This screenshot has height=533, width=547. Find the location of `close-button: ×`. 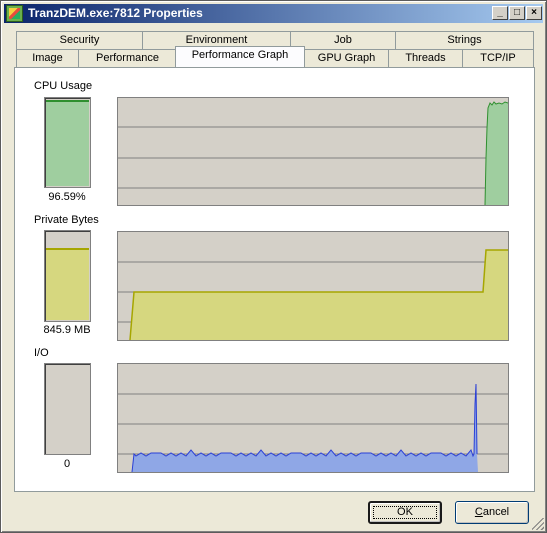

close-button: × is located at coordinates (534, 13).